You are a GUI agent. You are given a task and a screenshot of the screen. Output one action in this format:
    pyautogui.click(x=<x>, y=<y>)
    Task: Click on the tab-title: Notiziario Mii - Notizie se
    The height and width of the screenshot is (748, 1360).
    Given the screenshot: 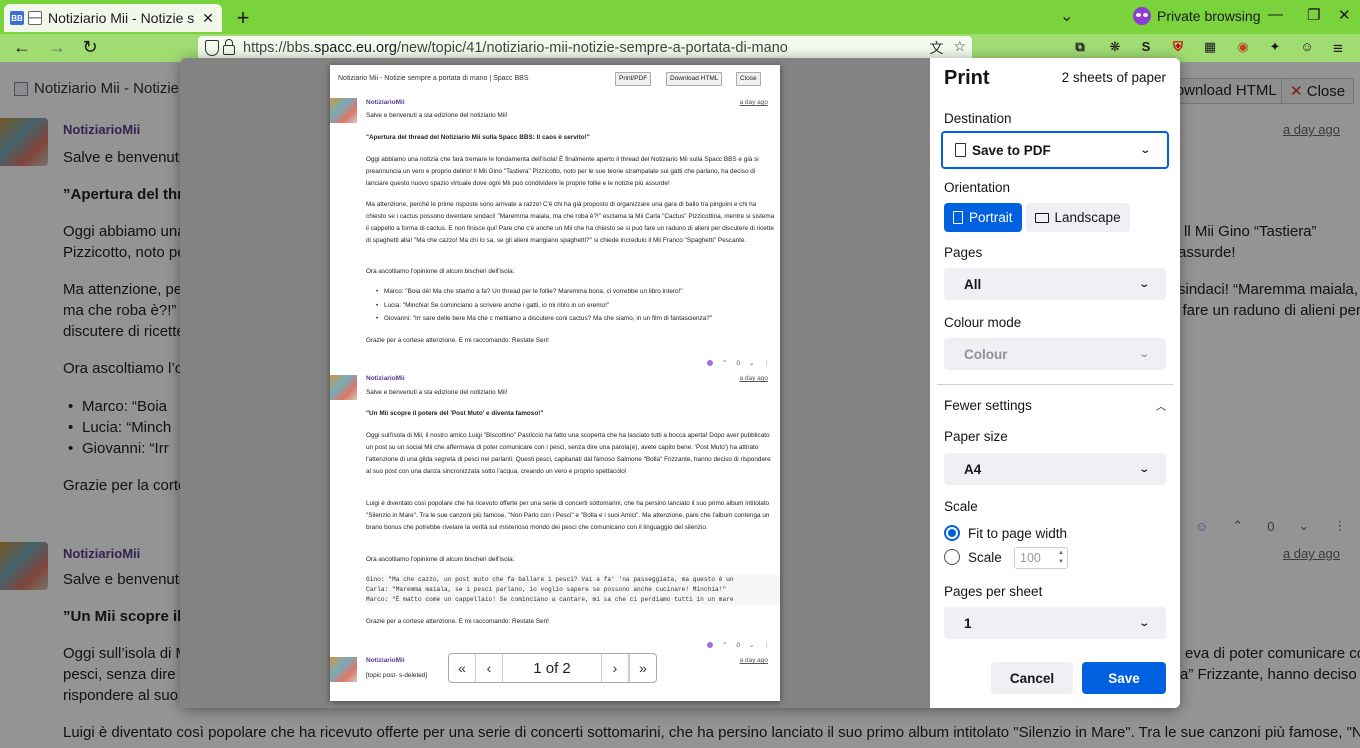 What is the action you would take?
    pyautogui.click(x=121, y=18)
    